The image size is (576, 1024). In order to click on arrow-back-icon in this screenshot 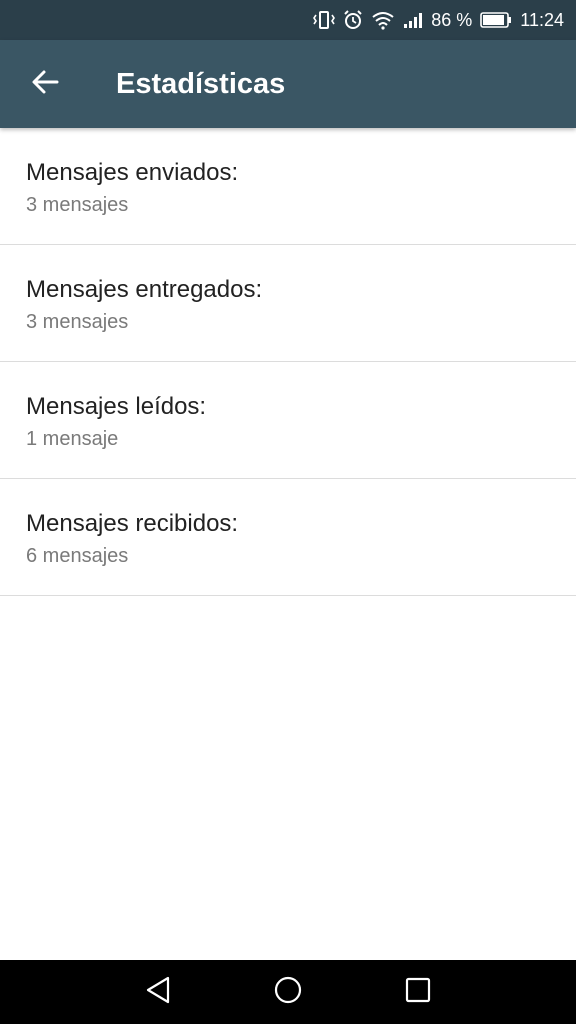, I will do `click(45, 84)`.